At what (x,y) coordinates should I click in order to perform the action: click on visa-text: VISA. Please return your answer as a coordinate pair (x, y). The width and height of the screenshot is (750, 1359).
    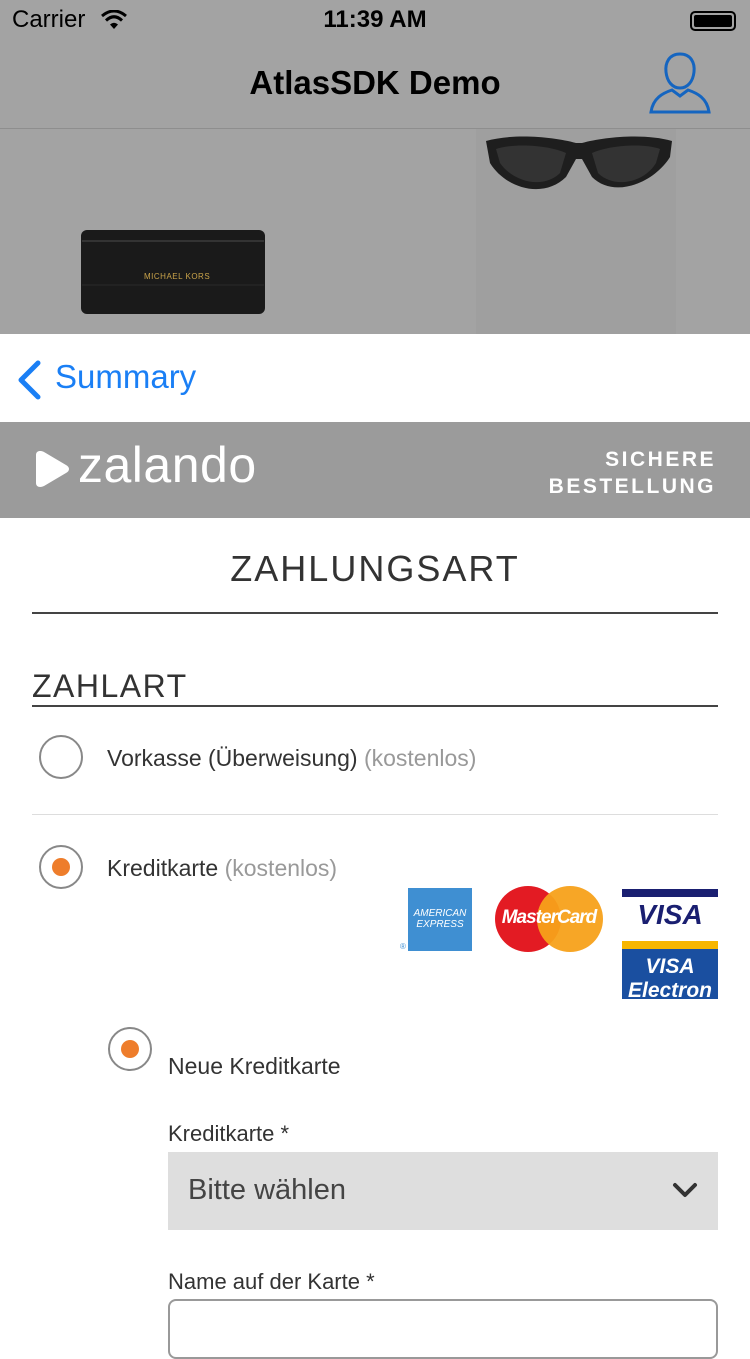
    Looking at the image, I should click on (670, 914).